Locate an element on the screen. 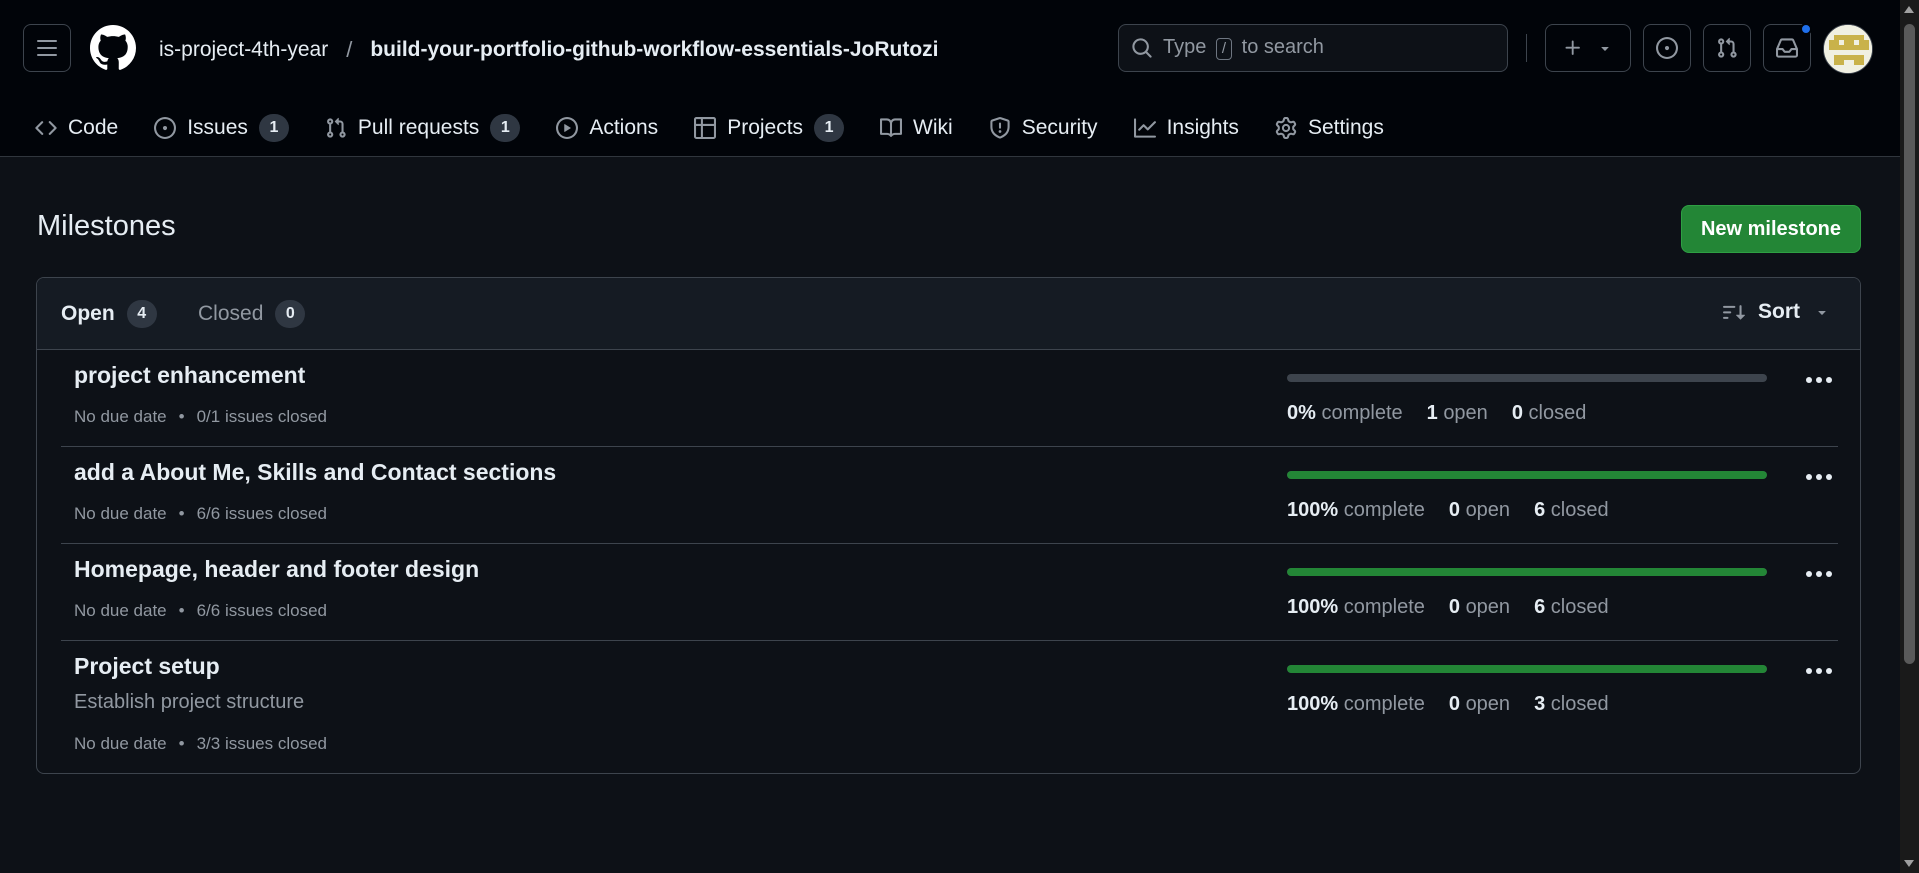 Image resolution: width=1919 pixels, height=873 pixels. sort-desc-icon is located at coordinates (1734, 312).